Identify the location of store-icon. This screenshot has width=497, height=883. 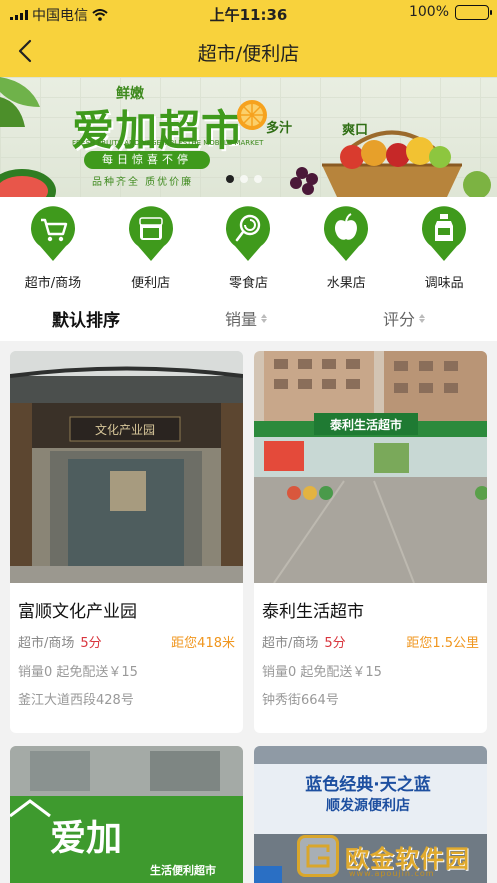
(150, 233).